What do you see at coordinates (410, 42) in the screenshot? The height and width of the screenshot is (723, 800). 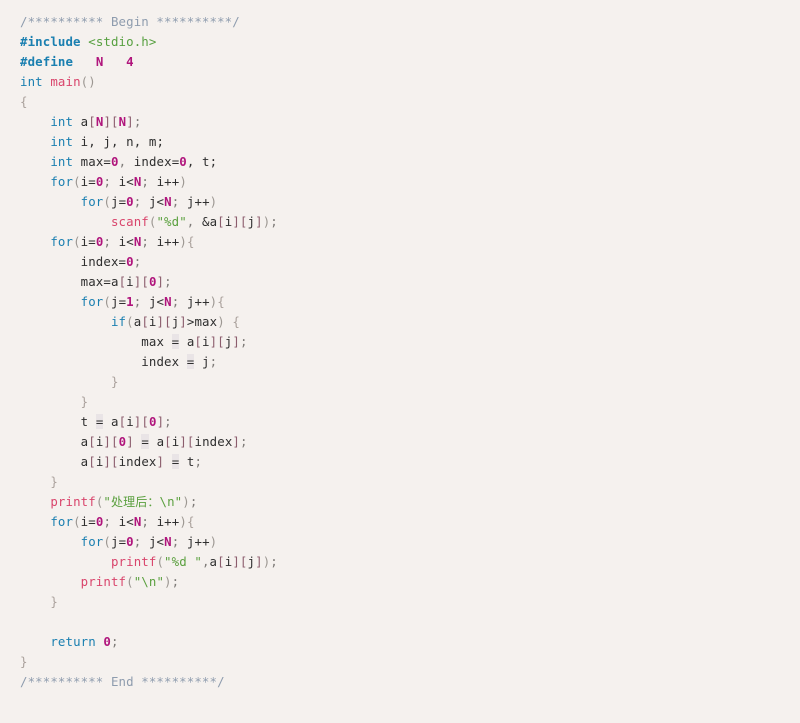 I see `code-line: #include <stdio.h>` at bounding box center [410, 42].